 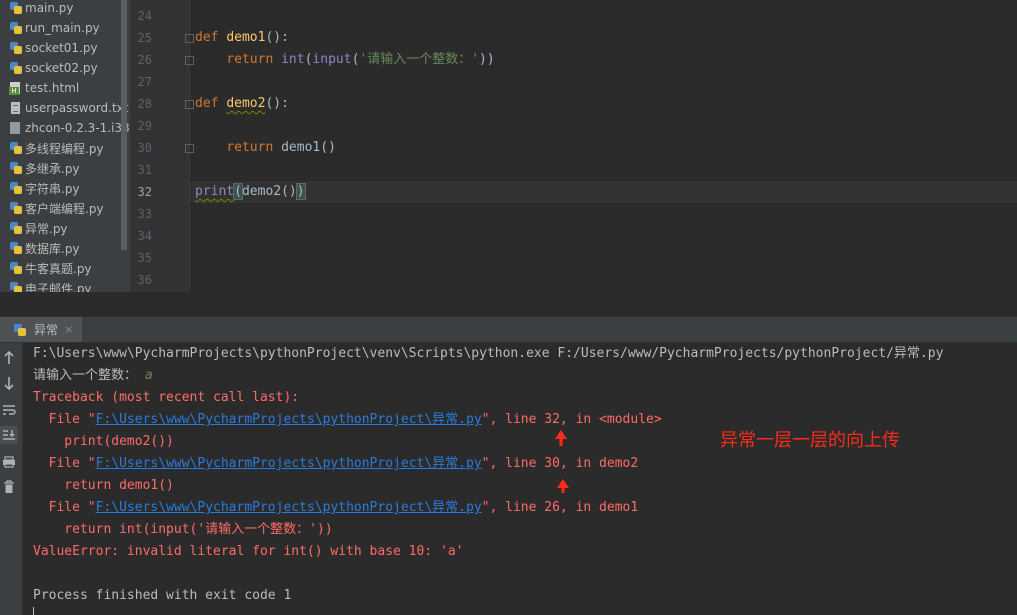 What do you see at coordinates (246, 37) in the screenshot?
I see `function-name: demo1` at bounding box center [246, 37].